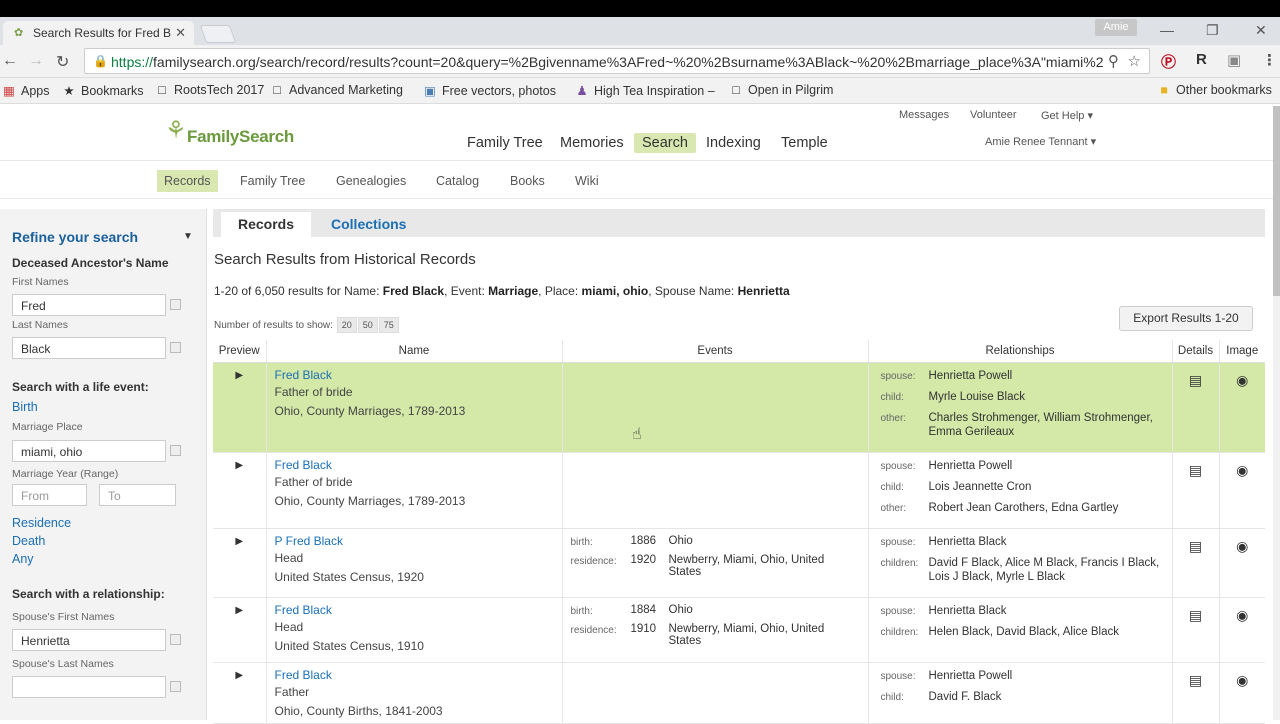 The width and height of the screenshot is (1280, 724). Describe the element at coordinates (1276, 413) in the screenshot. I see `page-scrollbar` at that location.